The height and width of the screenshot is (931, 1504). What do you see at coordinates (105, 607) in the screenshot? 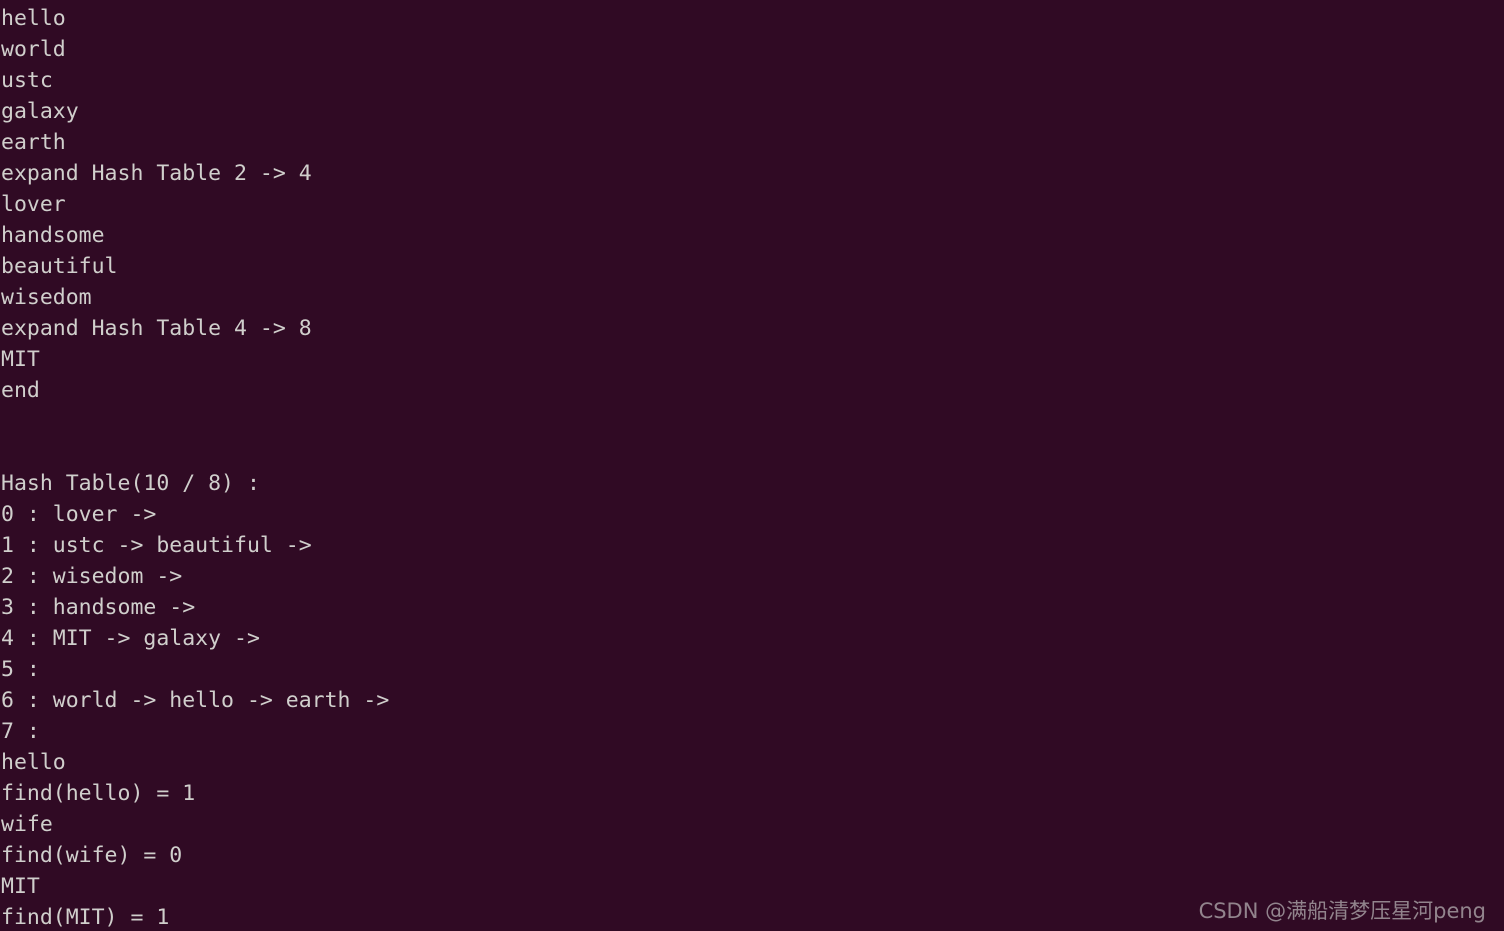
I see `terminal-line: 3 : handsome ->` at bounding box center [105, 607].